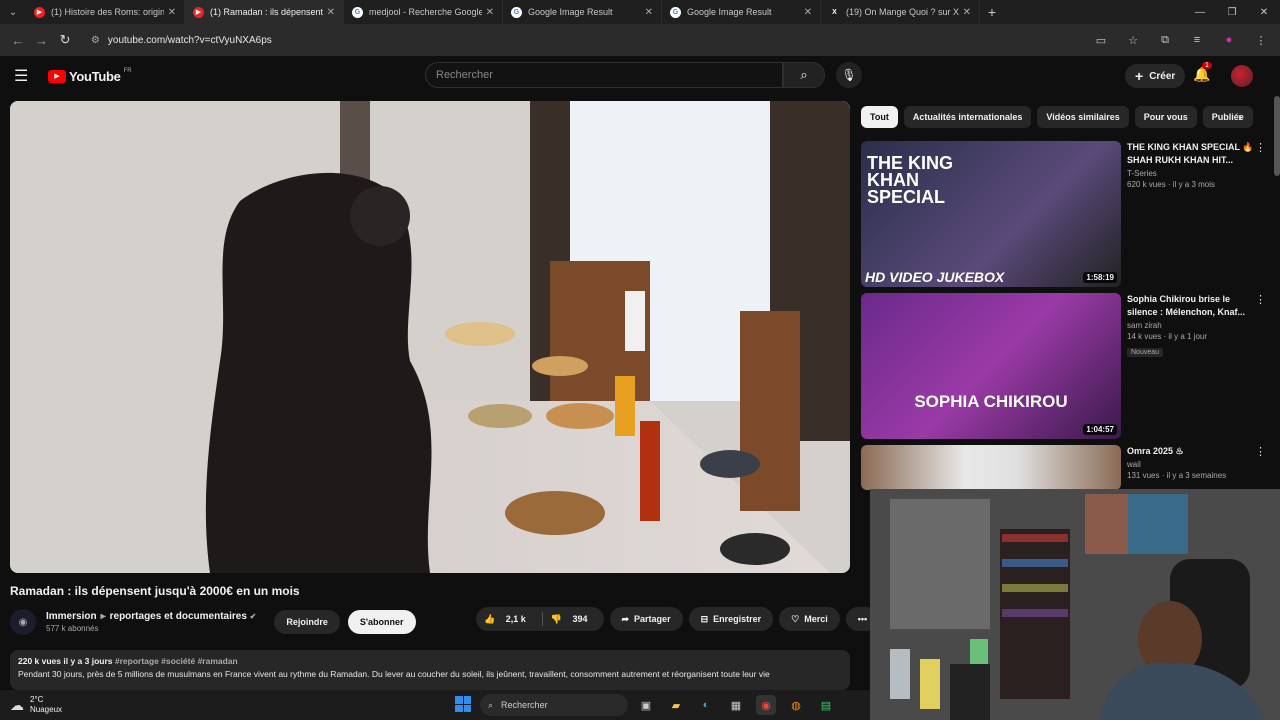 Image resolution: width=1280 pixels, height=720 pixels. Describe the element at coordinates (804, 75) in the screenshot. I see `search-icon: ⌕` at that location.